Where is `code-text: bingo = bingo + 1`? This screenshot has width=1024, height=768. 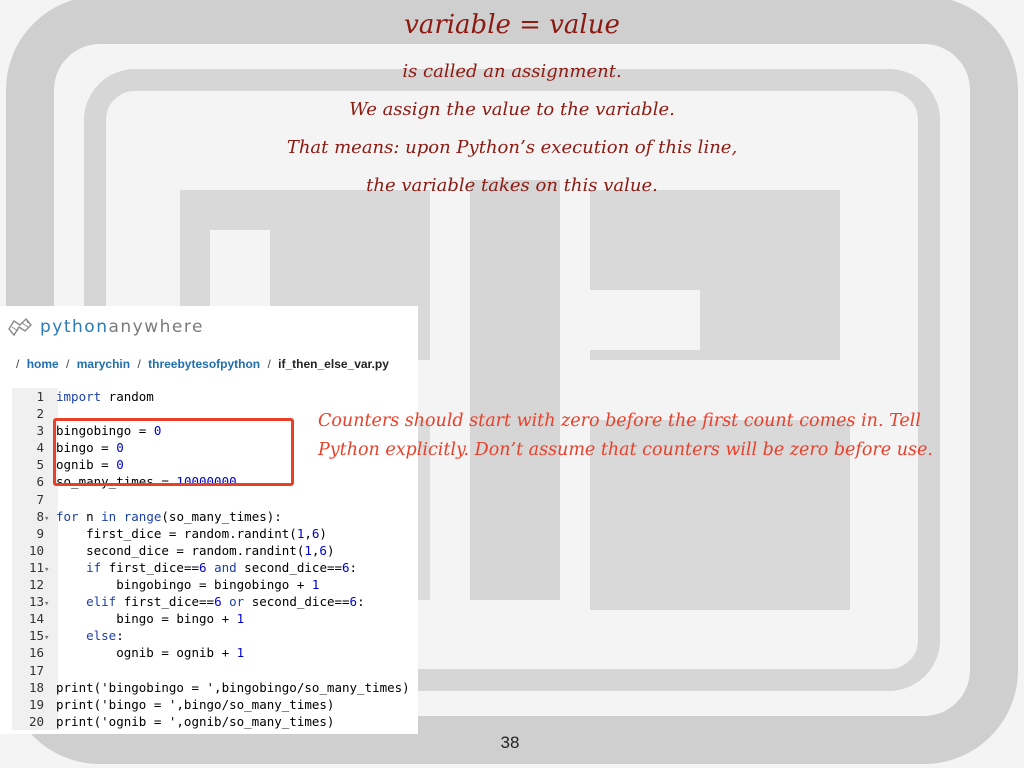
code-text: bingo = bingo + 1 is located at coordinates (150, 619).